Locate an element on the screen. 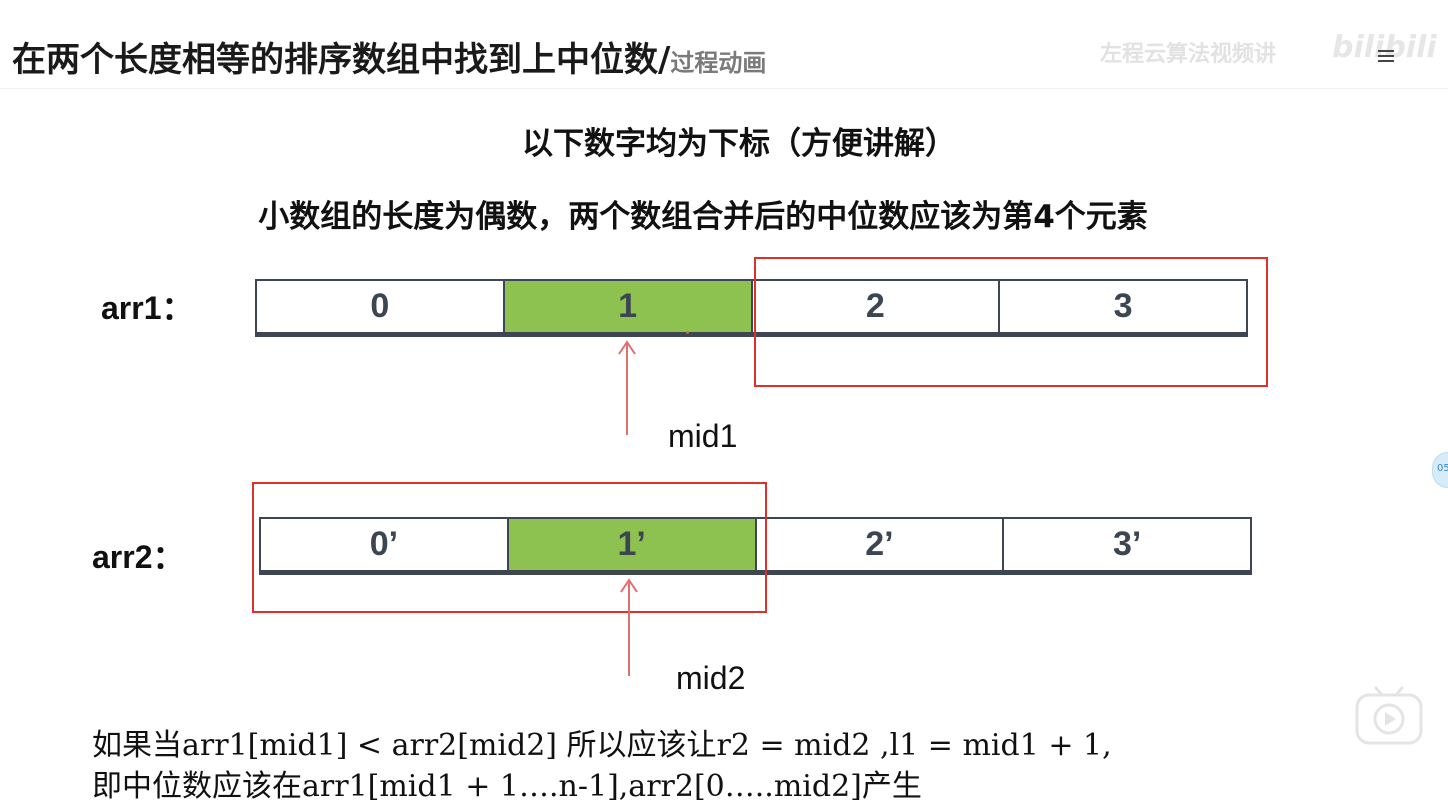  watermark: 左程云算法视频讲 bilibili is located at coordinates (1268, 48).